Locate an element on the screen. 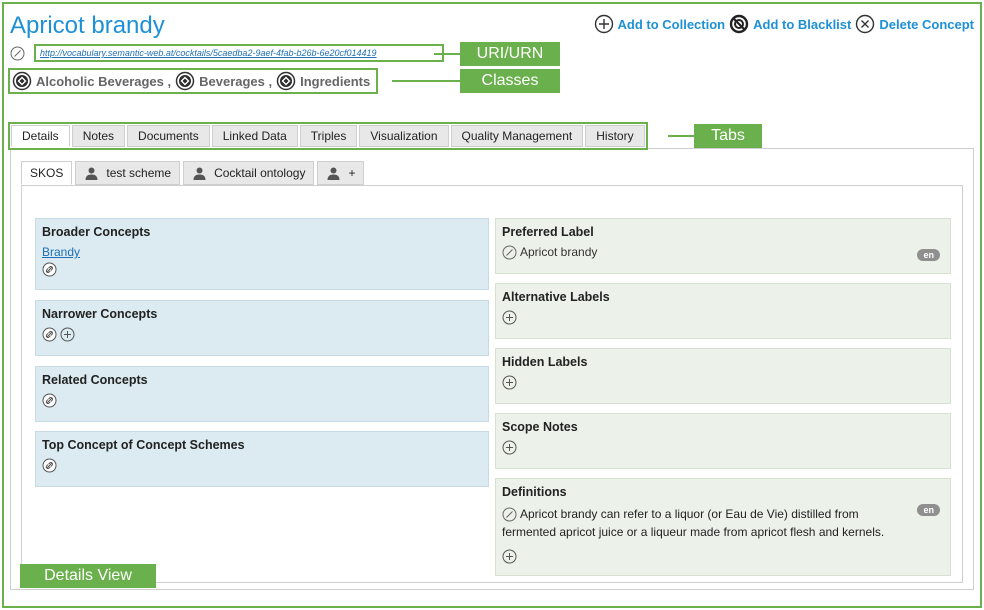  add-to-collection-button: Add to Collection is located at coordinates (660, 24).